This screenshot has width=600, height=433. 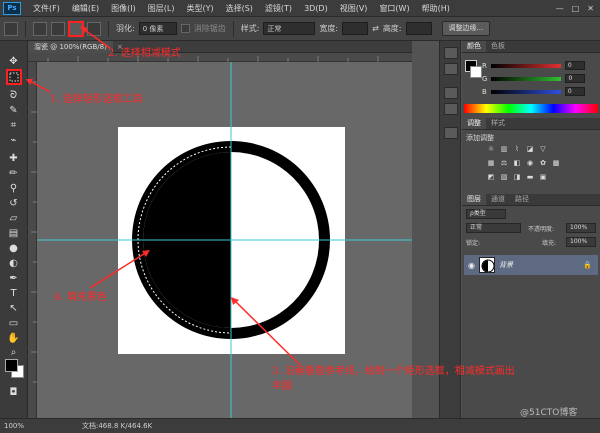 What do you see at coordinates (233, 28) in the screenshot?
I see `divider` at bounding box center [233, 28].